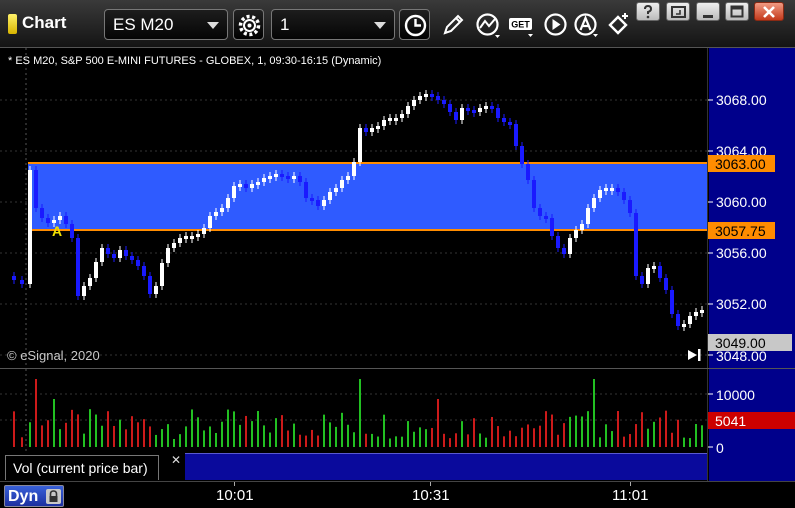 Image resolution: width=795 pixels, height=508 pixels. I want to click on link-icon, so click(618, 24).